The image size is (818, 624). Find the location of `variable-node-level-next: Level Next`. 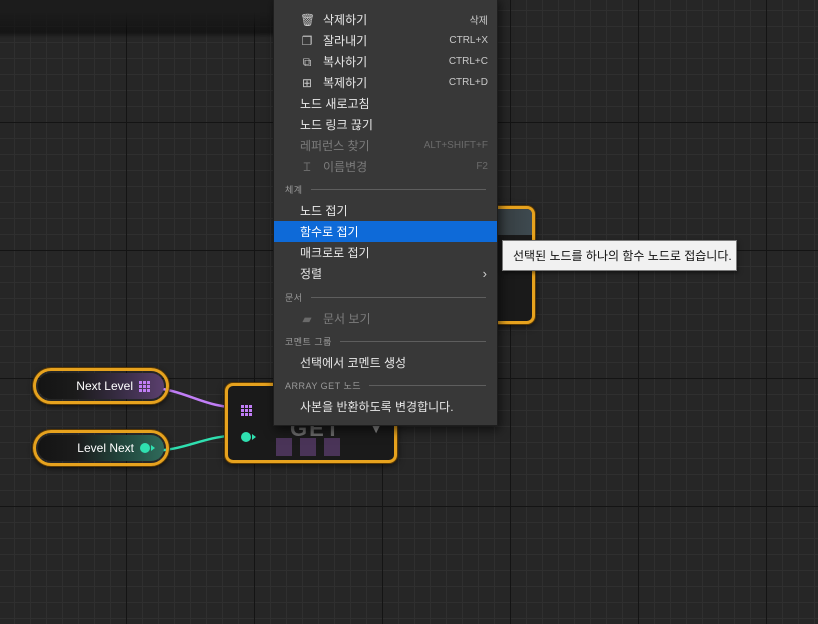

variable-node-level-next: Level Next is located at coordinates (101, 448).